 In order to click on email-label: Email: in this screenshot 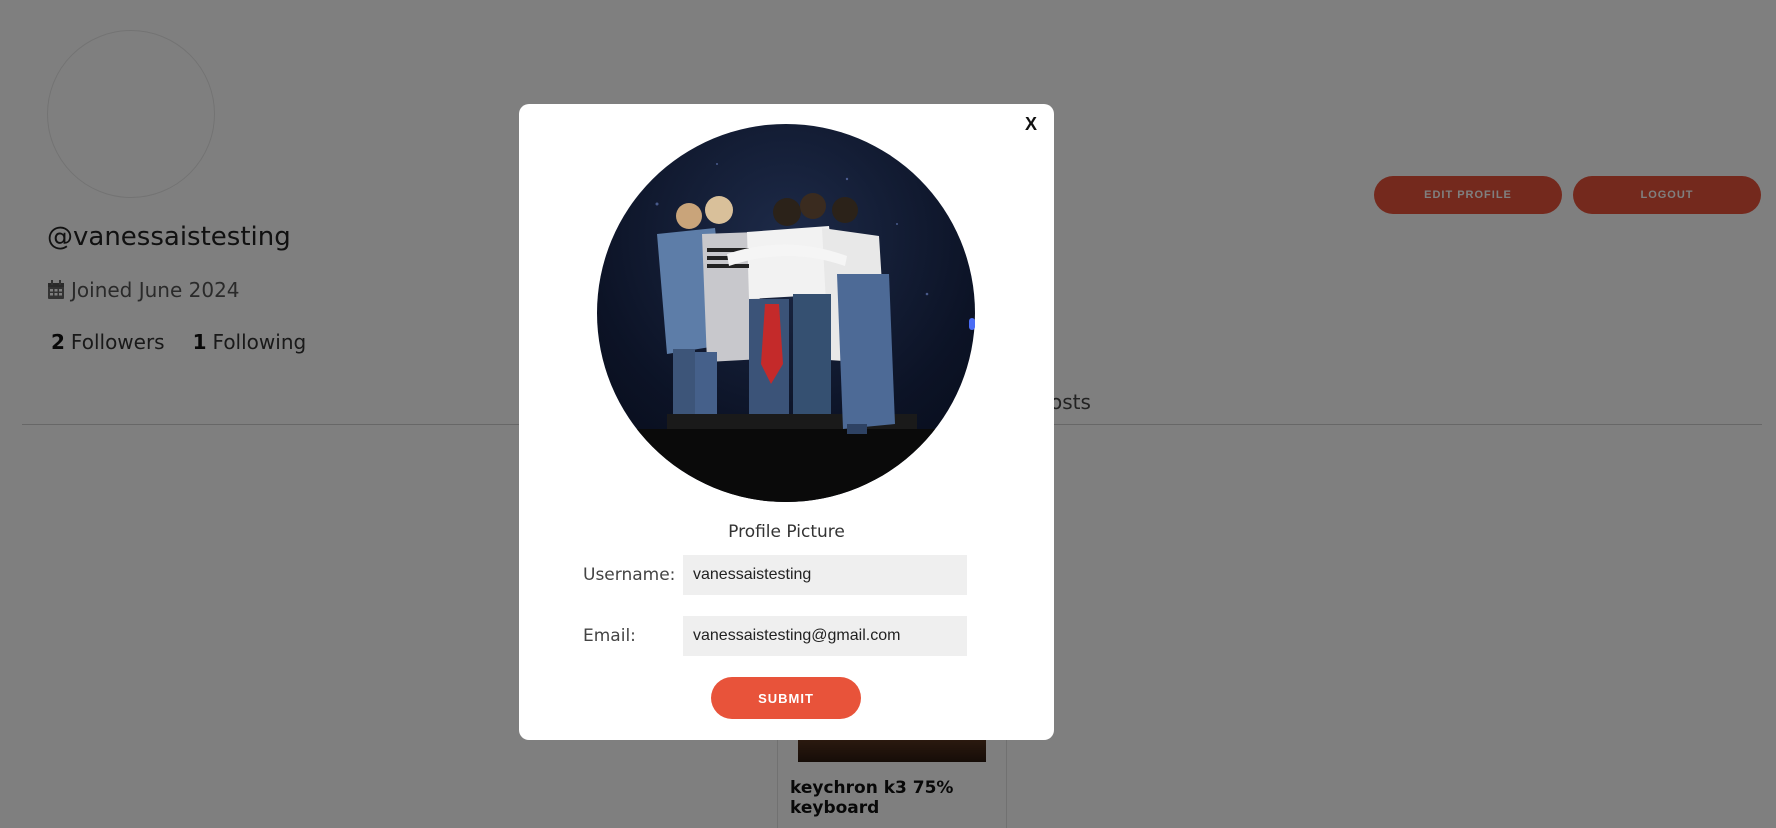, I will do `click(609, 636)`.